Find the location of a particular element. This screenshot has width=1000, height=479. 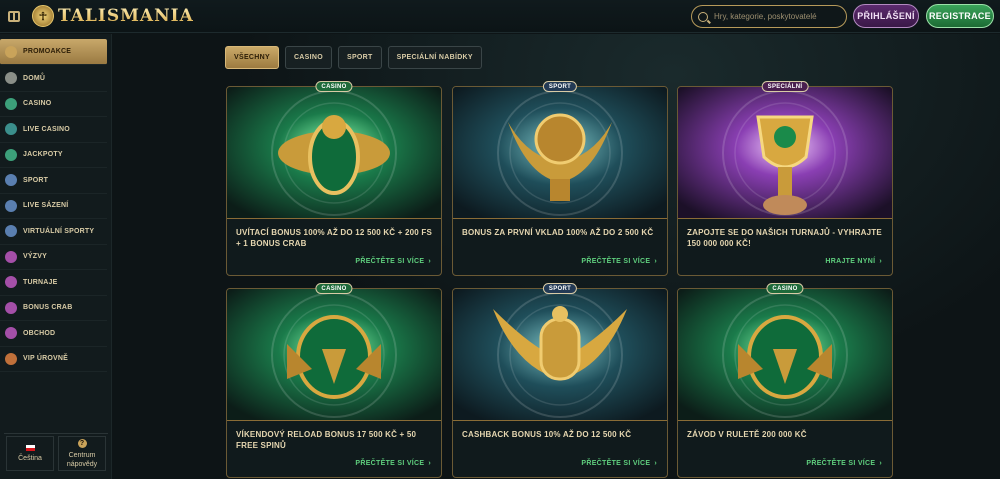

sidebar-item-dom-: DOMŮ is located at coordinates (53, 79).